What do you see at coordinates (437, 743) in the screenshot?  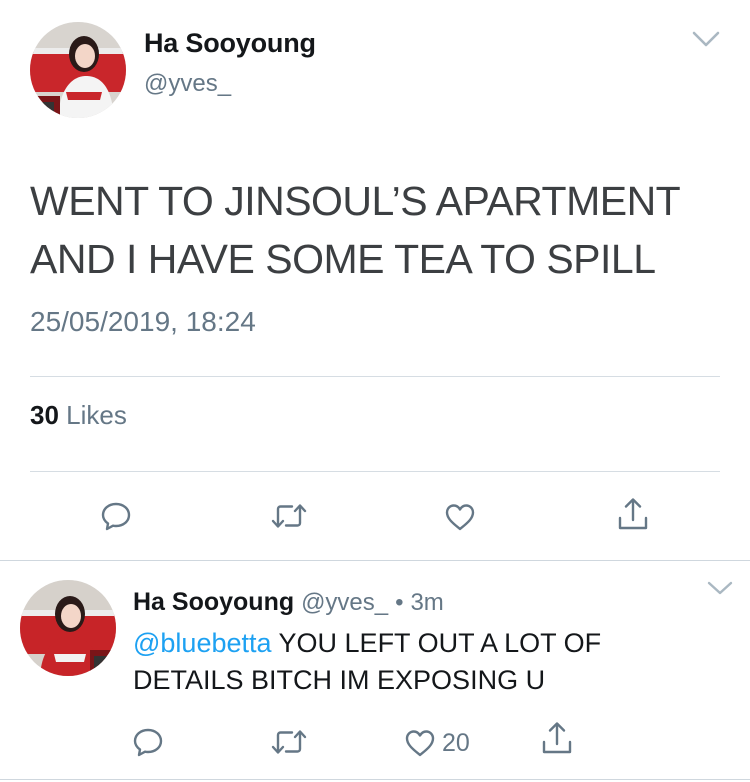 I see `like-button: 20` at bounding box center [437, 743].